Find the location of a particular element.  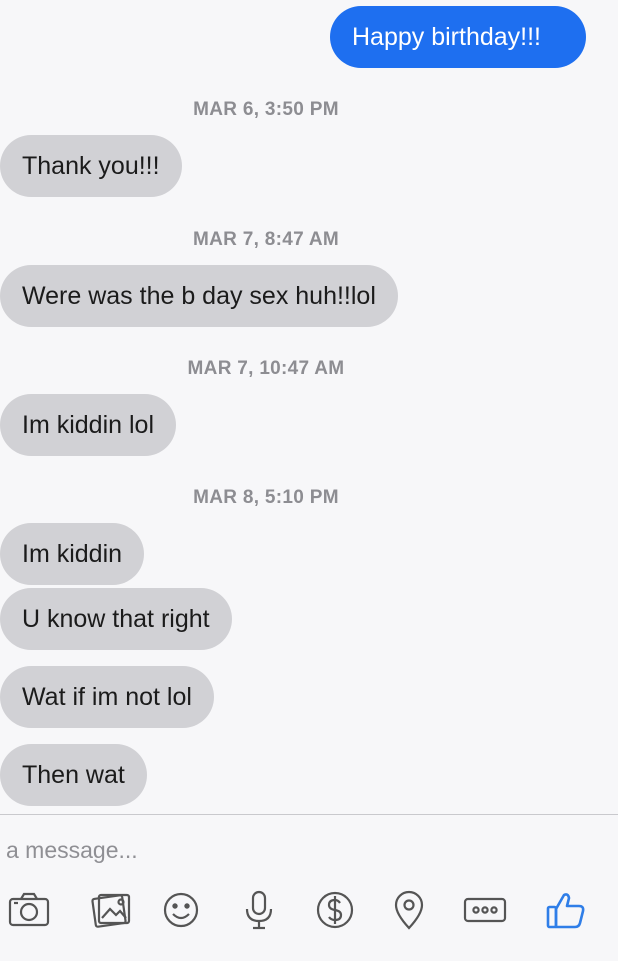

message-bubble-incoming: Then wat is located at coordinates (73, 775).